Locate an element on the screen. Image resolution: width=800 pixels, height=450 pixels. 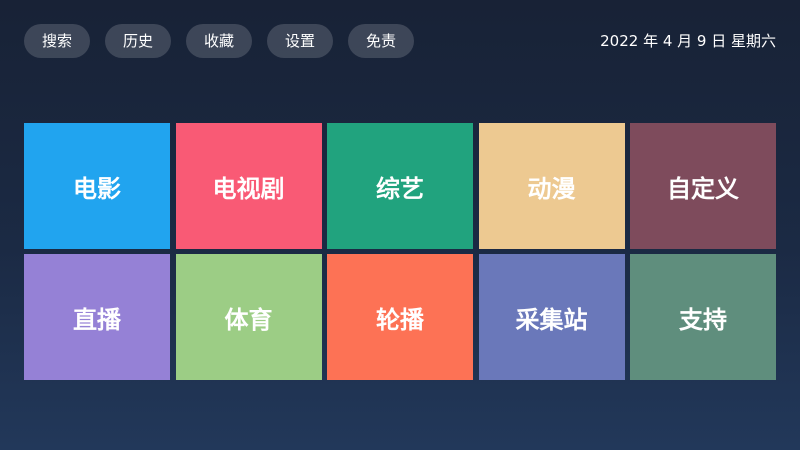
tile-custom: 自定义 is located at coordinates (703, 186).